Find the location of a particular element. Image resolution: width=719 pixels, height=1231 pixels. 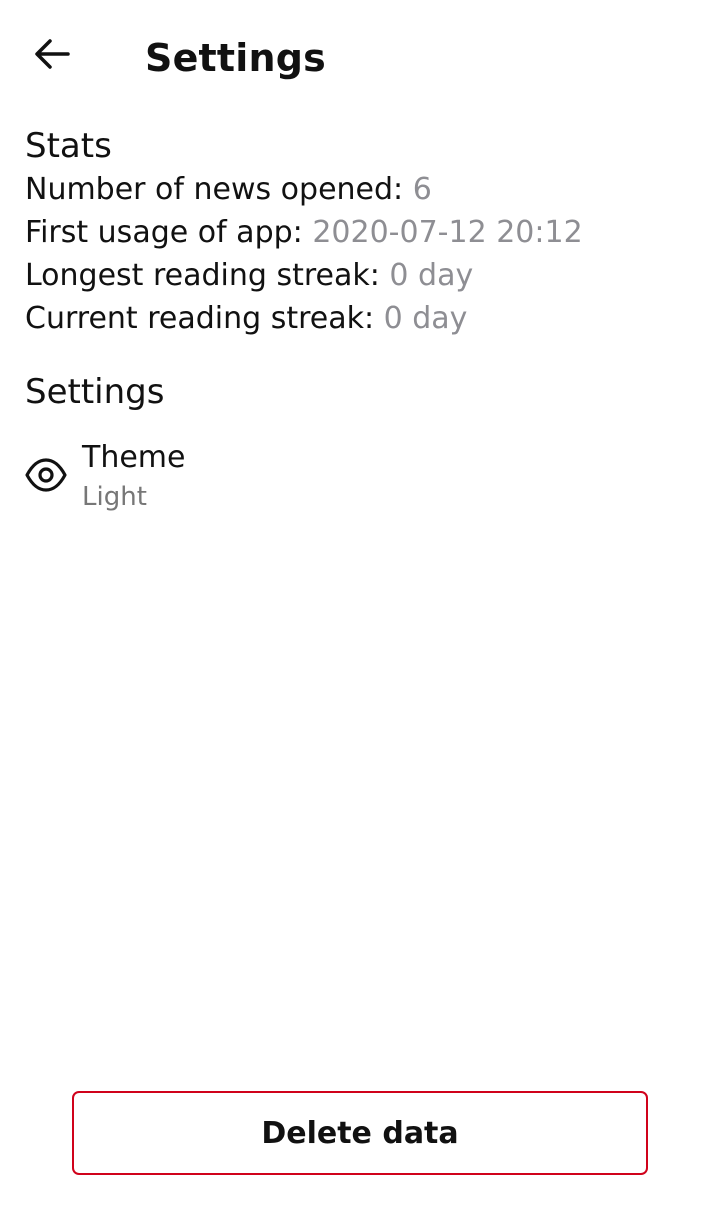

eye-icon is located at coordinates (46, 475).